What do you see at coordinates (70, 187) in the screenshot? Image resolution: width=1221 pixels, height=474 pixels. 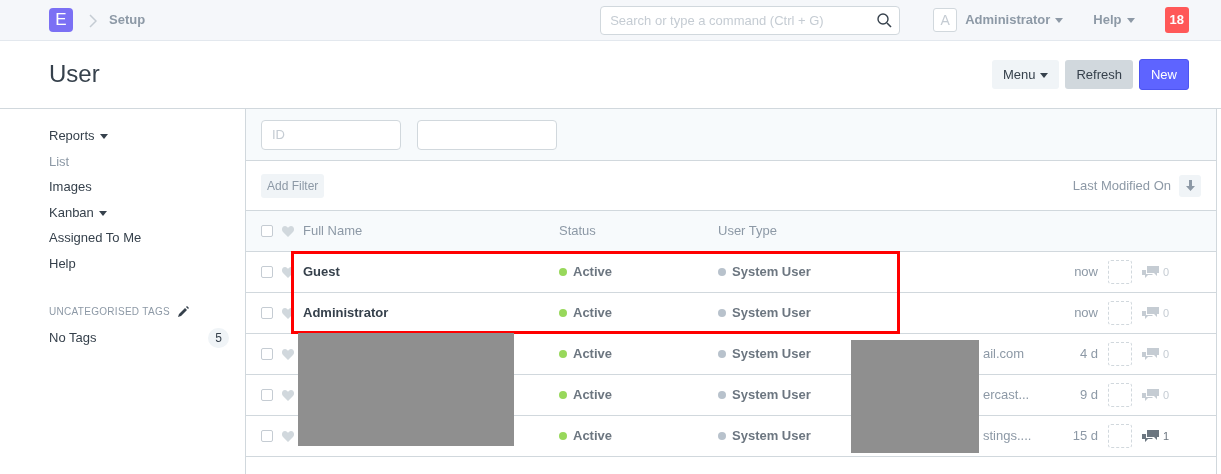 I see `sidebar-item: Images` at bounding box center [70, 187].